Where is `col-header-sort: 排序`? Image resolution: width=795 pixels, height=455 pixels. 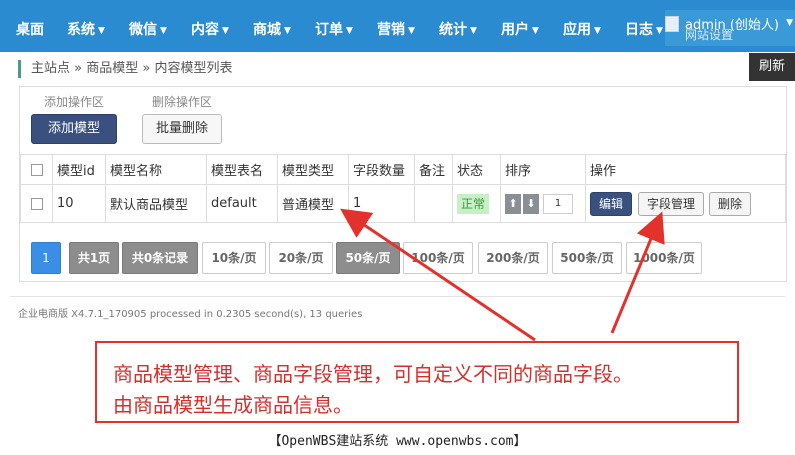
col-header-sort: 排序 is located at coordinates (543, 169).